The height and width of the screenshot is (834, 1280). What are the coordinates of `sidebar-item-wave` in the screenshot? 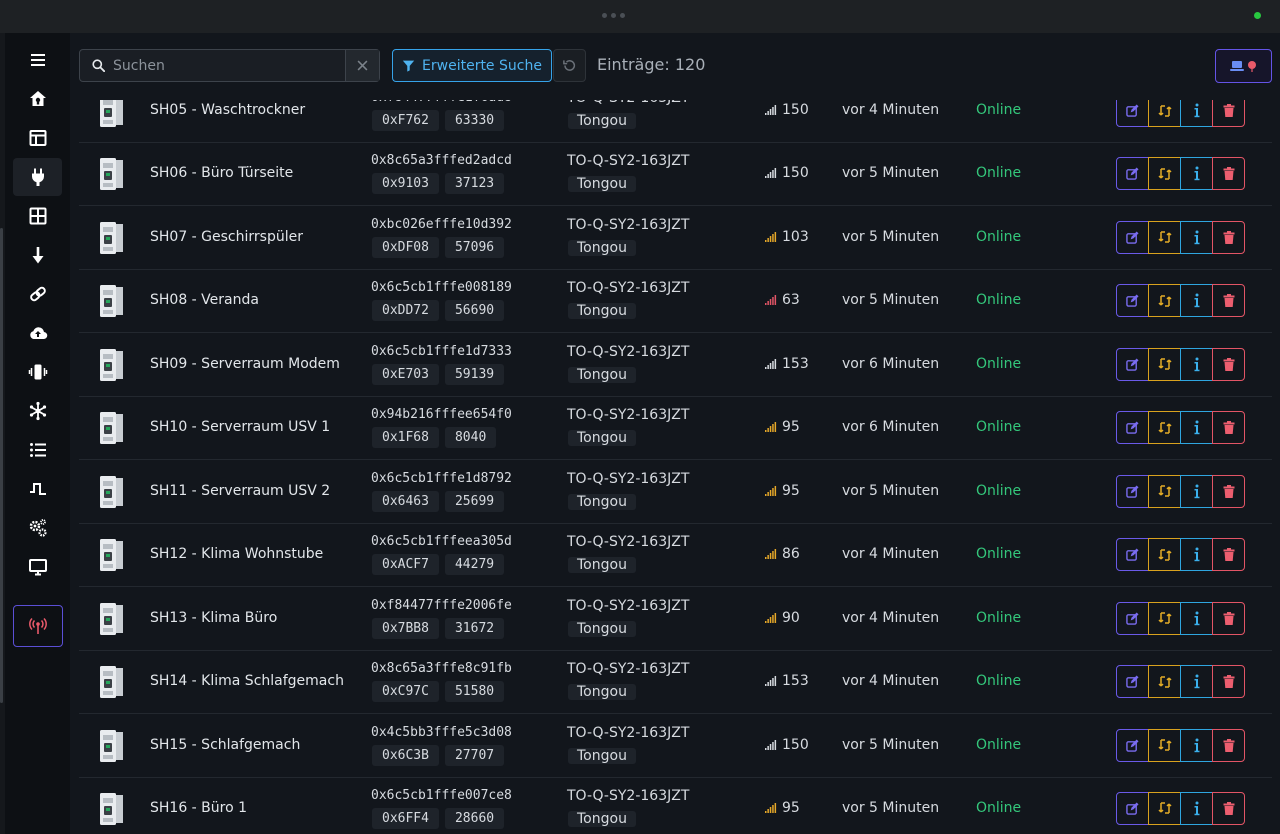 It's located at (37, 489).